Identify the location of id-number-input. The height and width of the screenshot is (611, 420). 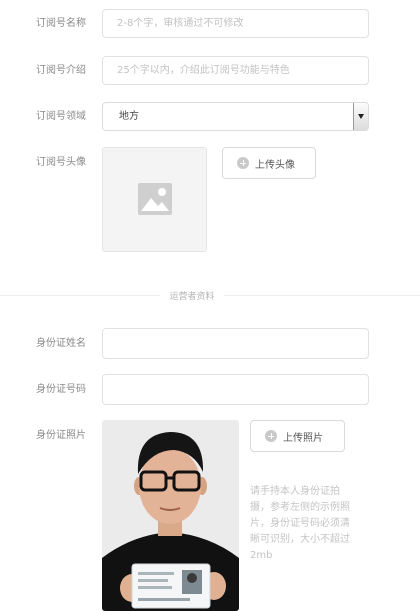
(235, 389).